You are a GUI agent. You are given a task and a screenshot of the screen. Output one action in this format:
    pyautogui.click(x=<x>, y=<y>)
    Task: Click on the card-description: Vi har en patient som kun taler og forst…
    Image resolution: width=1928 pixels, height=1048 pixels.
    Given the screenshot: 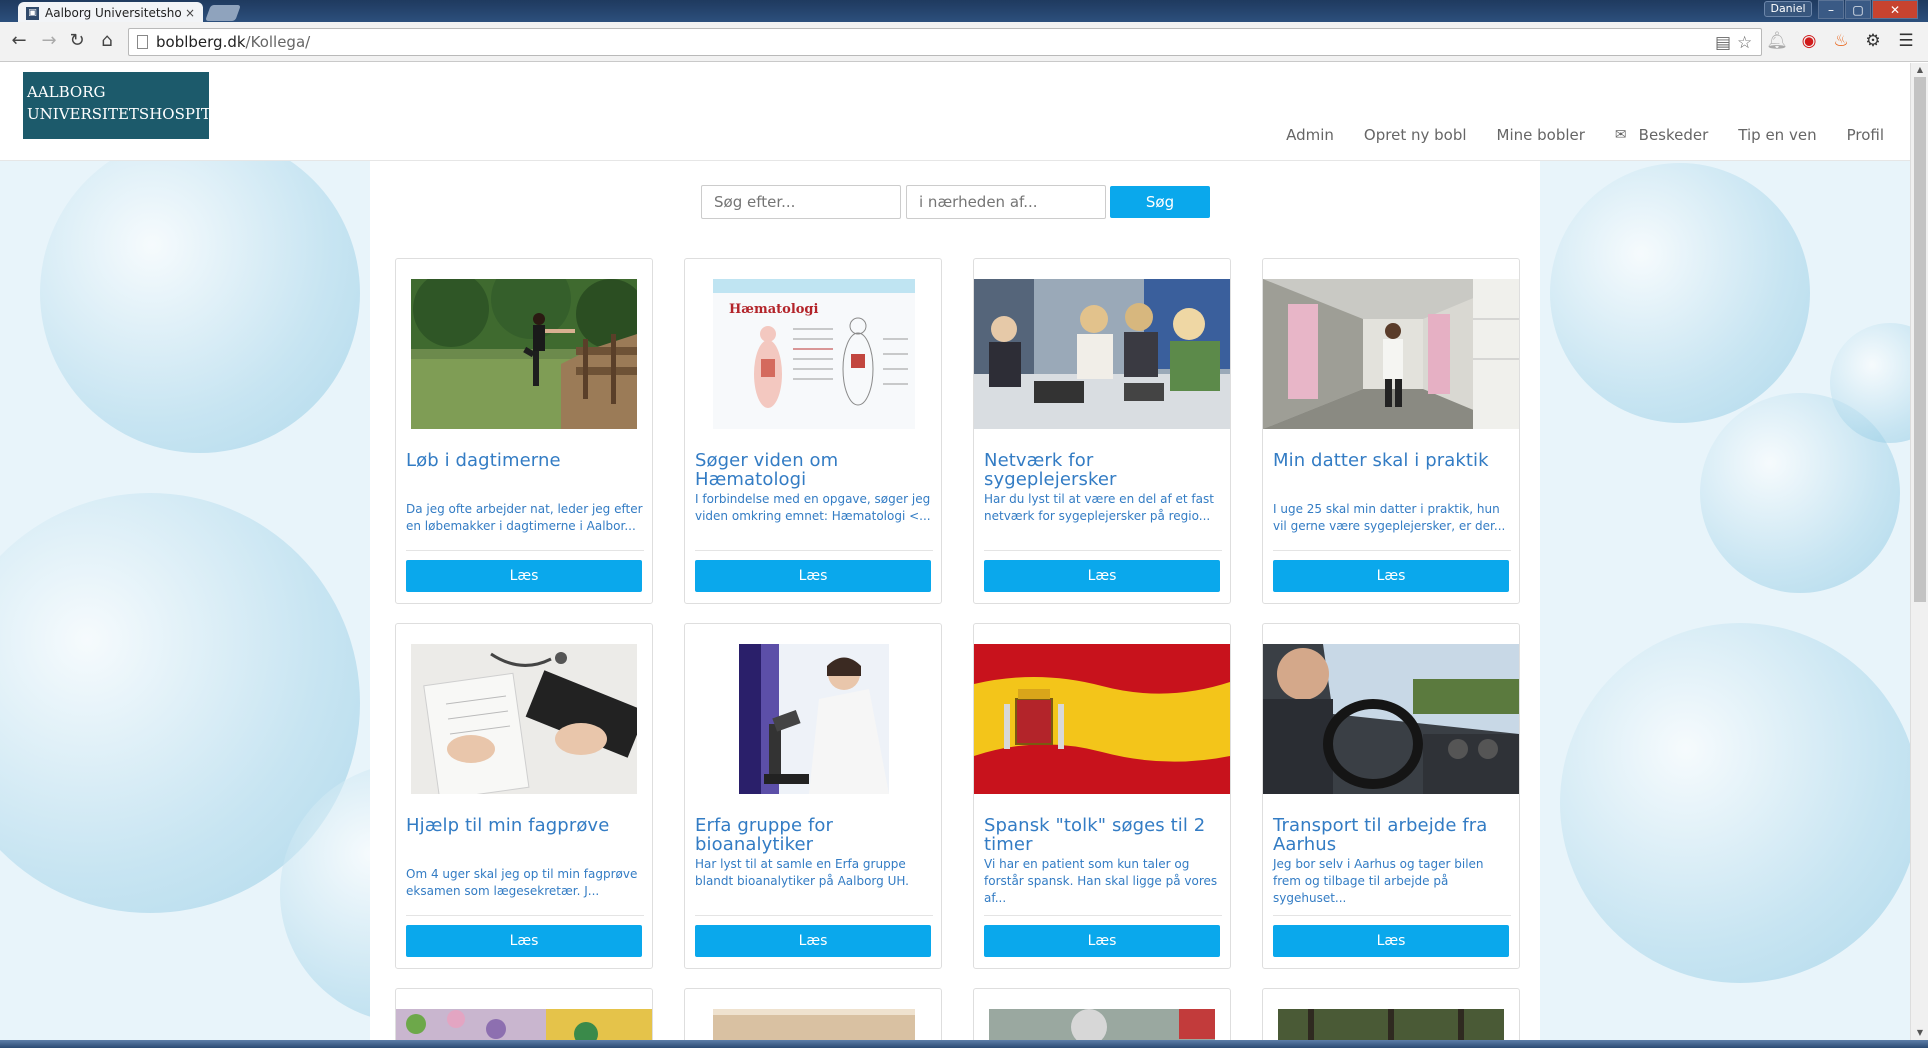 What is the action you would take?
    pyautogui.click(x=1101, y=881)
    